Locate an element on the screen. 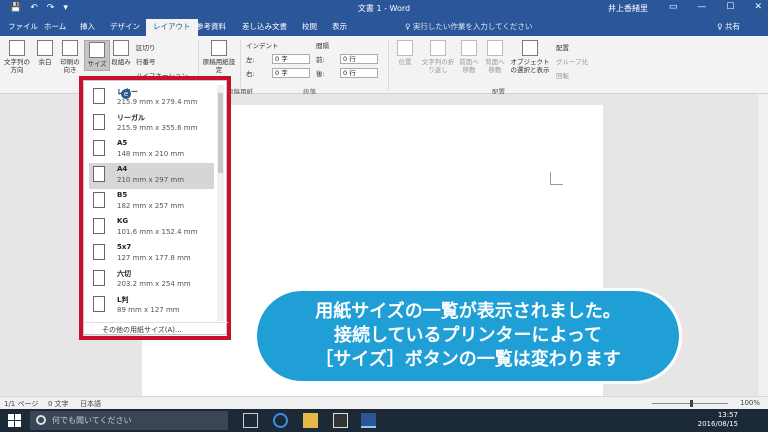  paper-size-dimensions: 101.6 mm x 152.4 mm is located at coordinates (157, 232).